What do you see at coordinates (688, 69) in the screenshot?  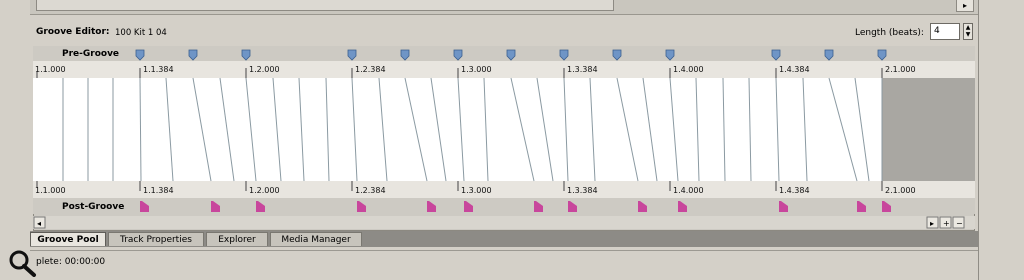 I see `ruler-label-top: 1.4.000` at bounding box center [688, 69].